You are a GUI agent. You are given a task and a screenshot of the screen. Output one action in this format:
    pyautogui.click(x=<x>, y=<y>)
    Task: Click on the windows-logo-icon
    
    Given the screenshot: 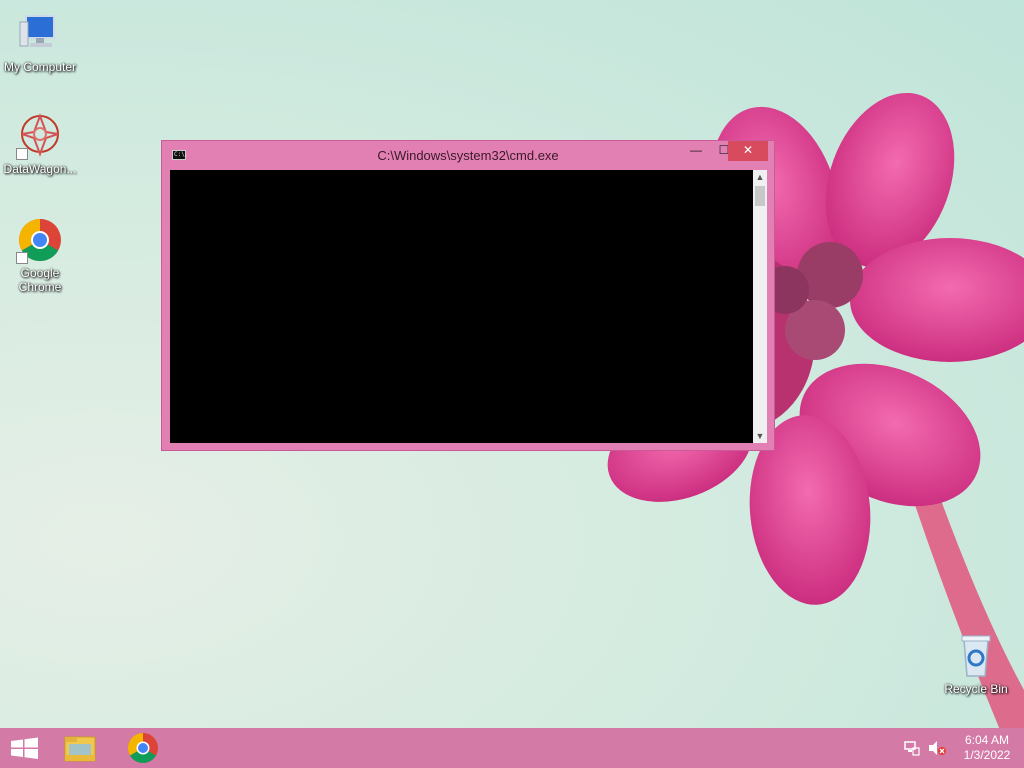 What is the action you would take?
    pyautogui.click(x=24, y=748)
    